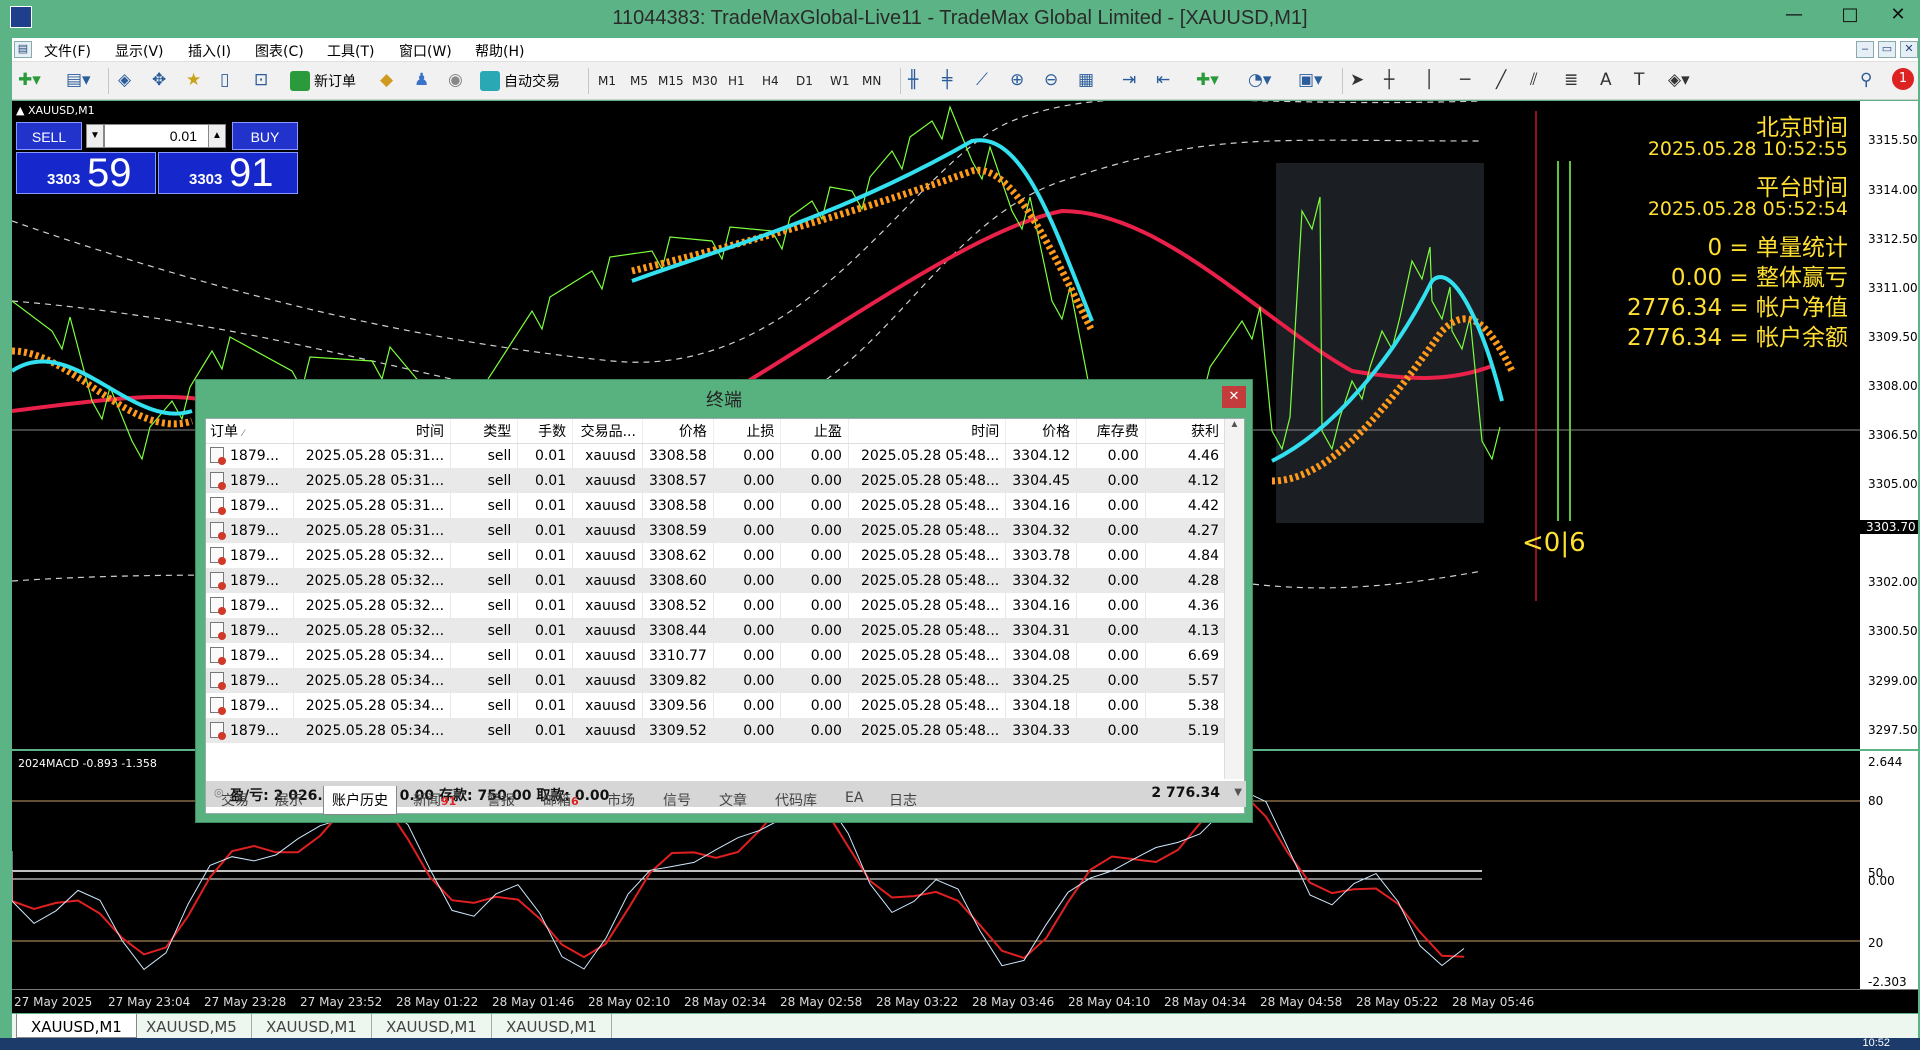  Describe the element at coordinates (639, 81) in the screenshot. I see `timeframe-m5: M5` at that location.